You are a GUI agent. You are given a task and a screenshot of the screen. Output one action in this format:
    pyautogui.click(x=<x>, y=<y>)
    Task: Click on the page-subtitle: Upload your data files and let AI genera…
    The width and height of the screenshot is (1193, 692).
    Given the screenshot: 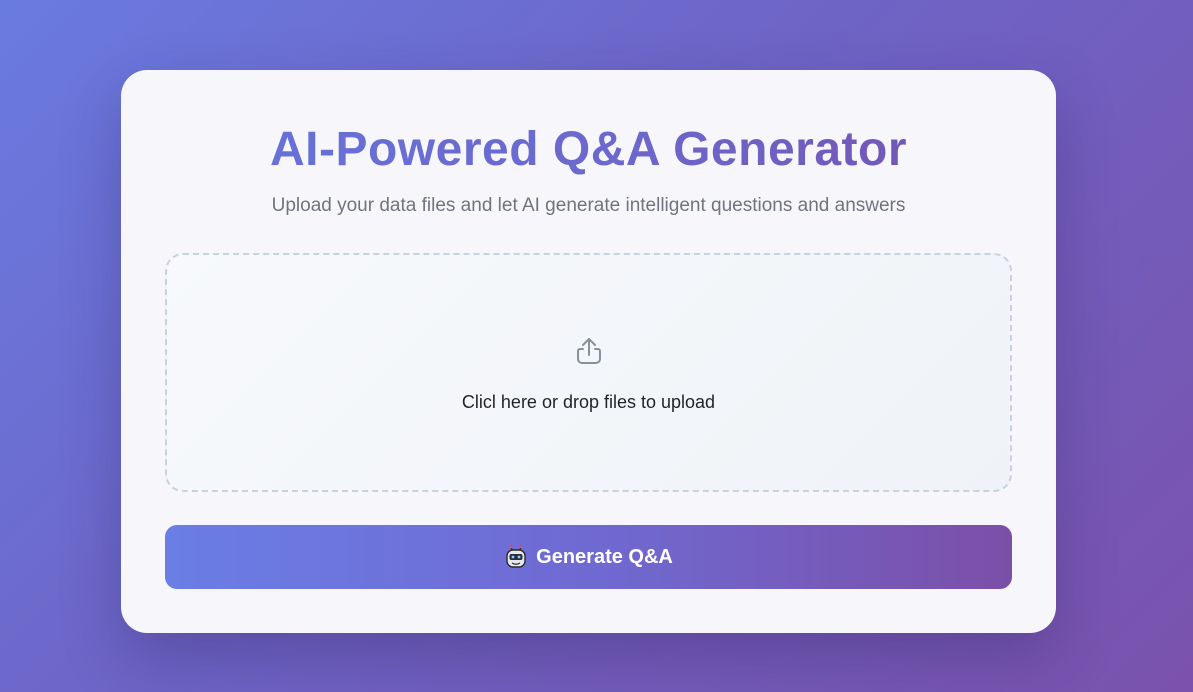 What is the action you would take?
    pyautogui.click(x=588, y=205)
    